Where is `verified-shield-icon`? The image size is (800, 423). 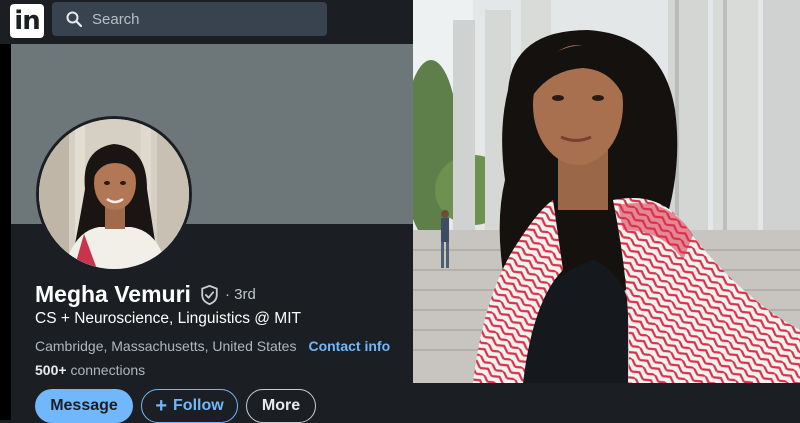
verified-shield-icon is located at coordinates (209, 294).